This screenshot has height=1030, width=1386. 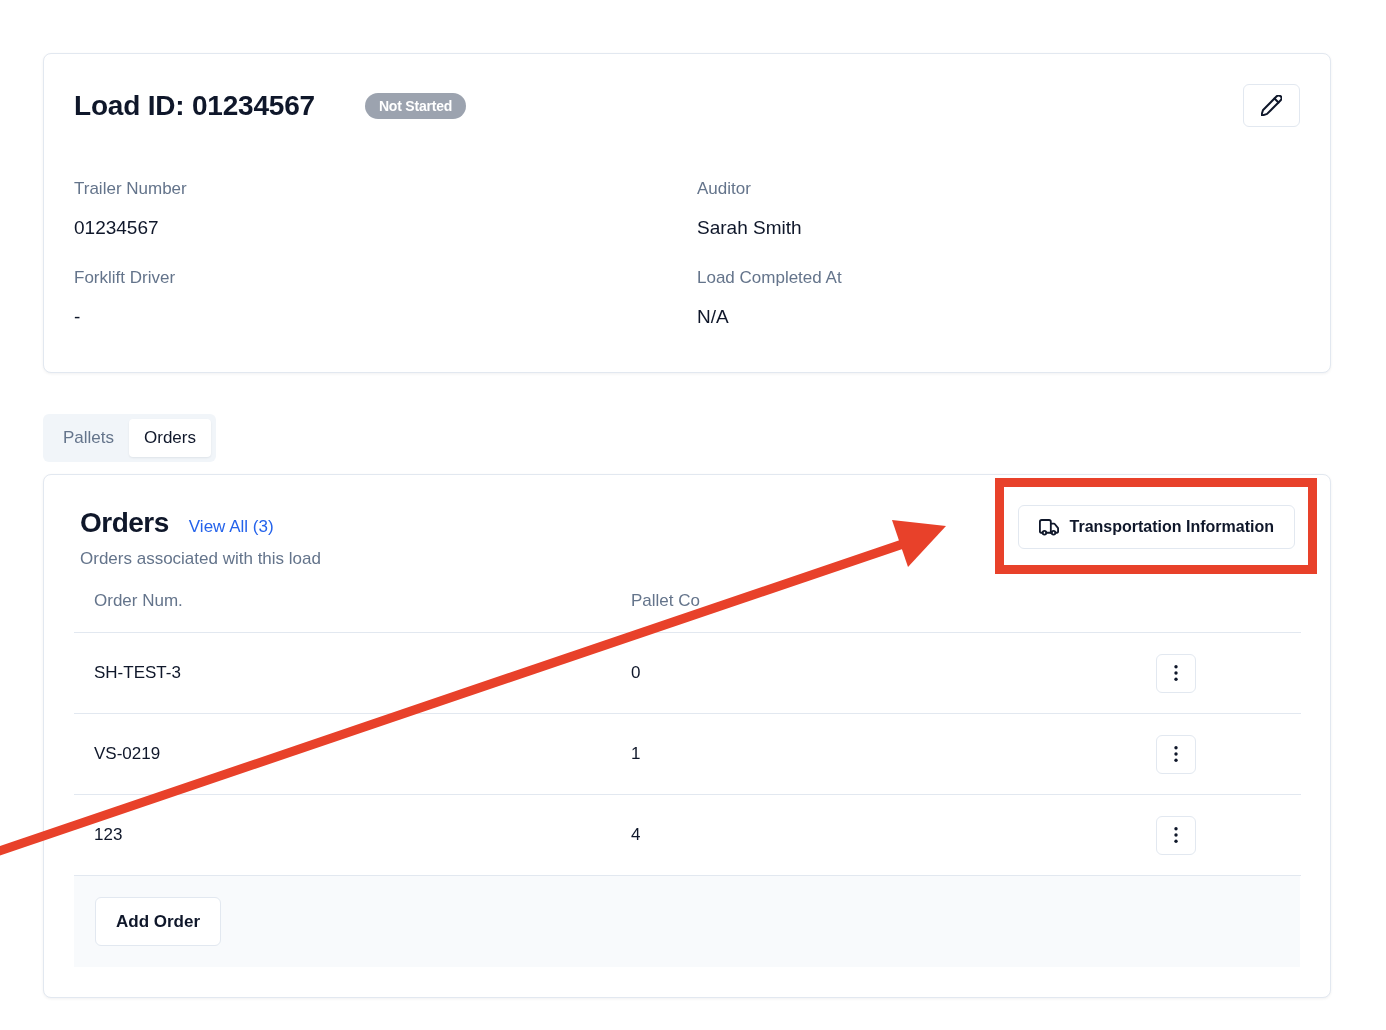 I want to click on field-value: 01234567, so click(x=116, y=228).